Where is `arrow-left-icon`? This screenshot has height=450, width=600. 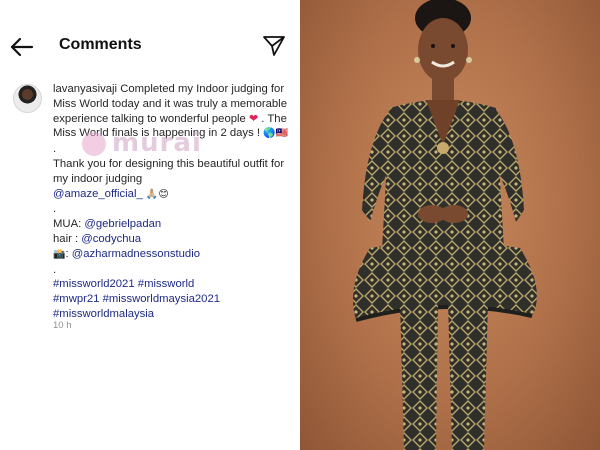
arrow-left-icon is located at coordinates (22, 47).